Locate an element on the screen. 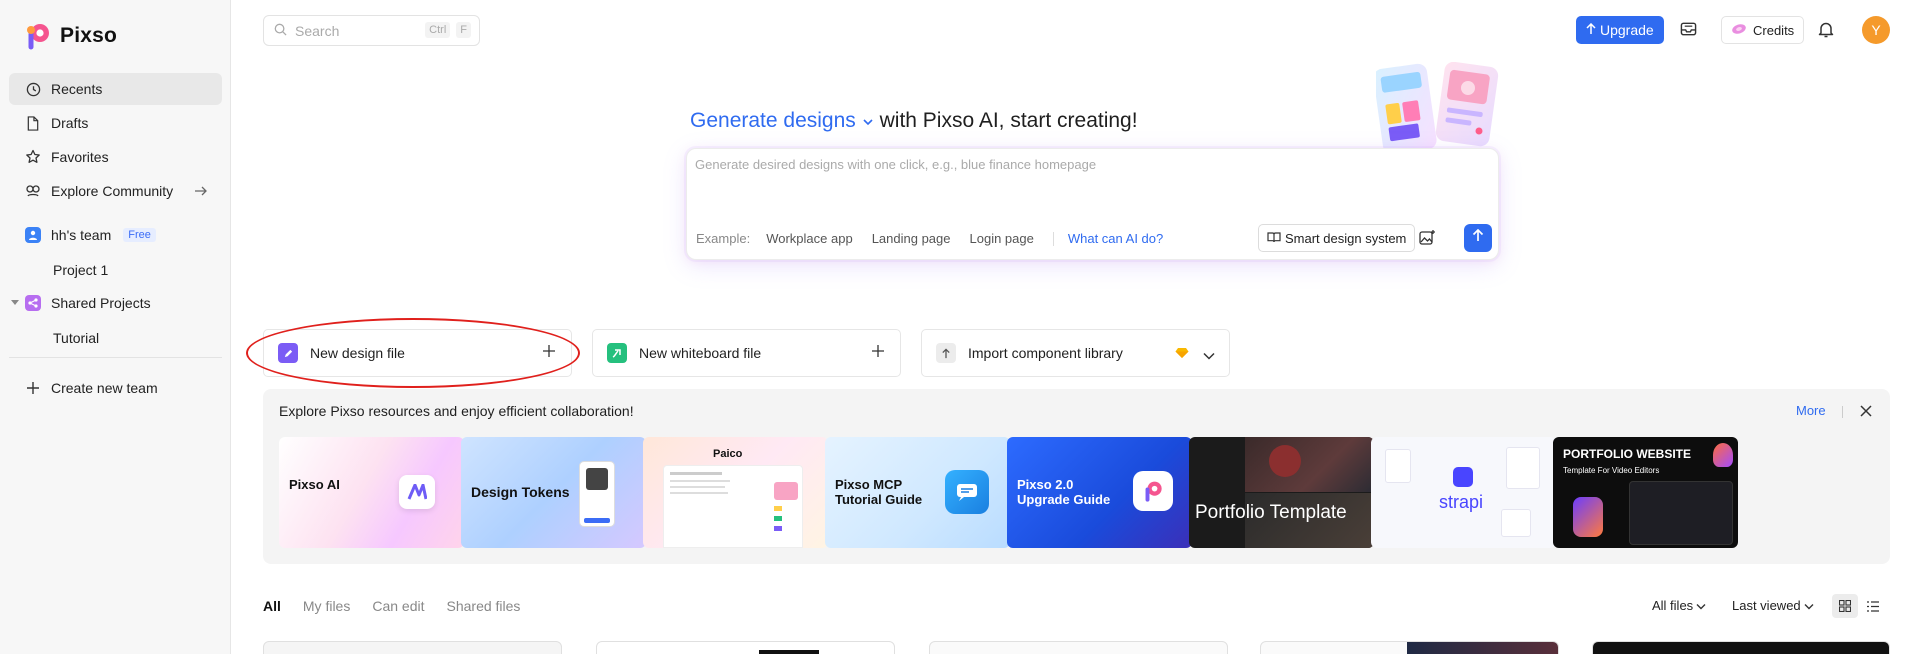 This screenshot has height=654, width=1908. sidebar-item-explore-community: Explore Community is located at coordinates (115, 191).